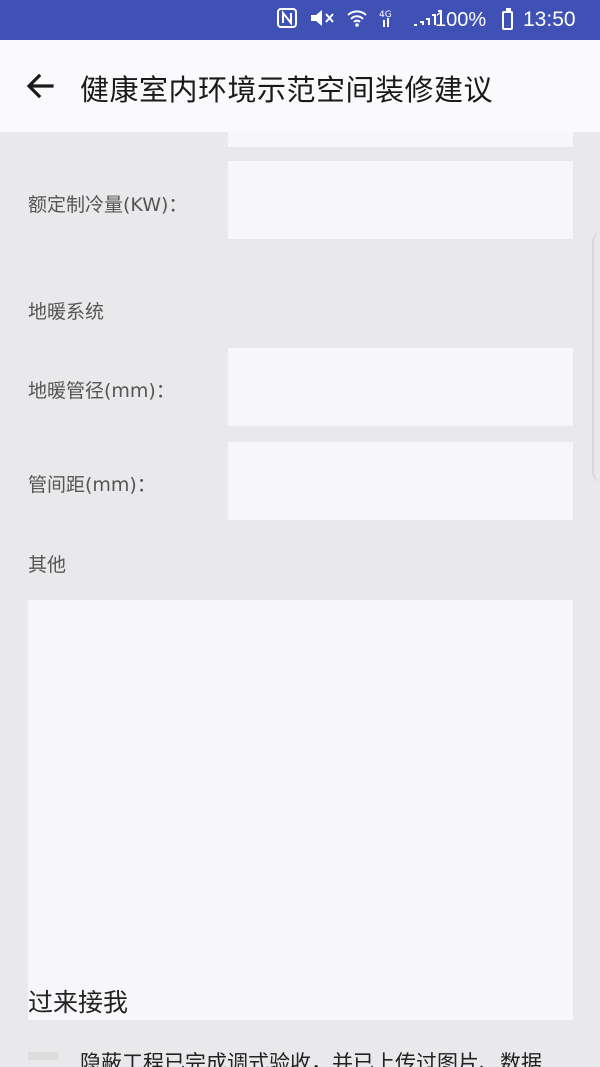  I want to click on app-bar: 健康室内环境示范空间装修建议, so click(300, 86).